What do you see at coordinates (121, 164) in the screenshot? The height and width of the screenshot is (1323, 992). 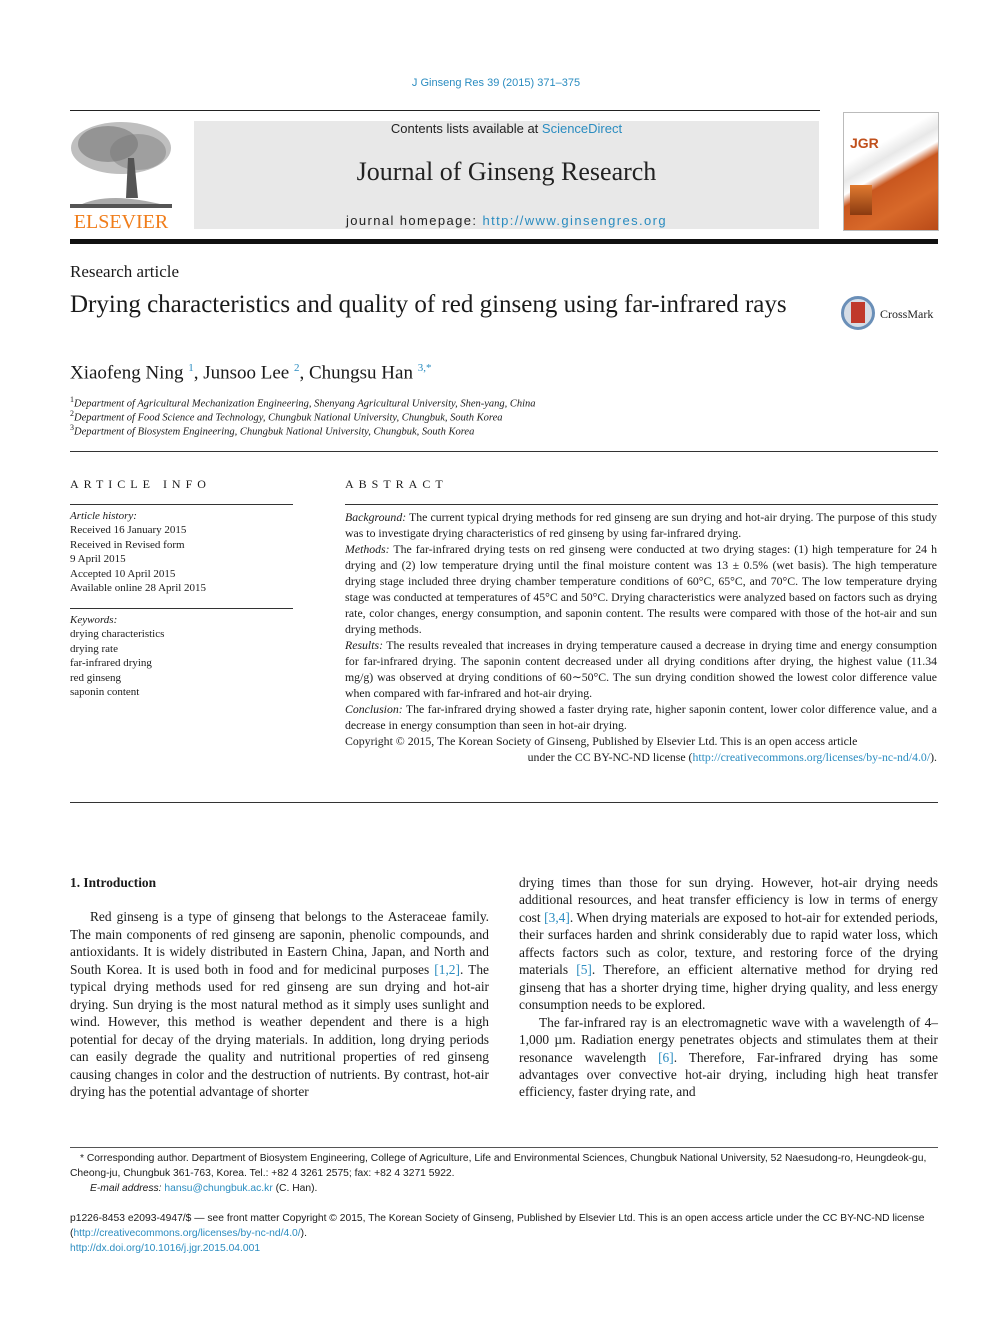 I see `elsevier-tree-icon` at bounding box center [121, 164].